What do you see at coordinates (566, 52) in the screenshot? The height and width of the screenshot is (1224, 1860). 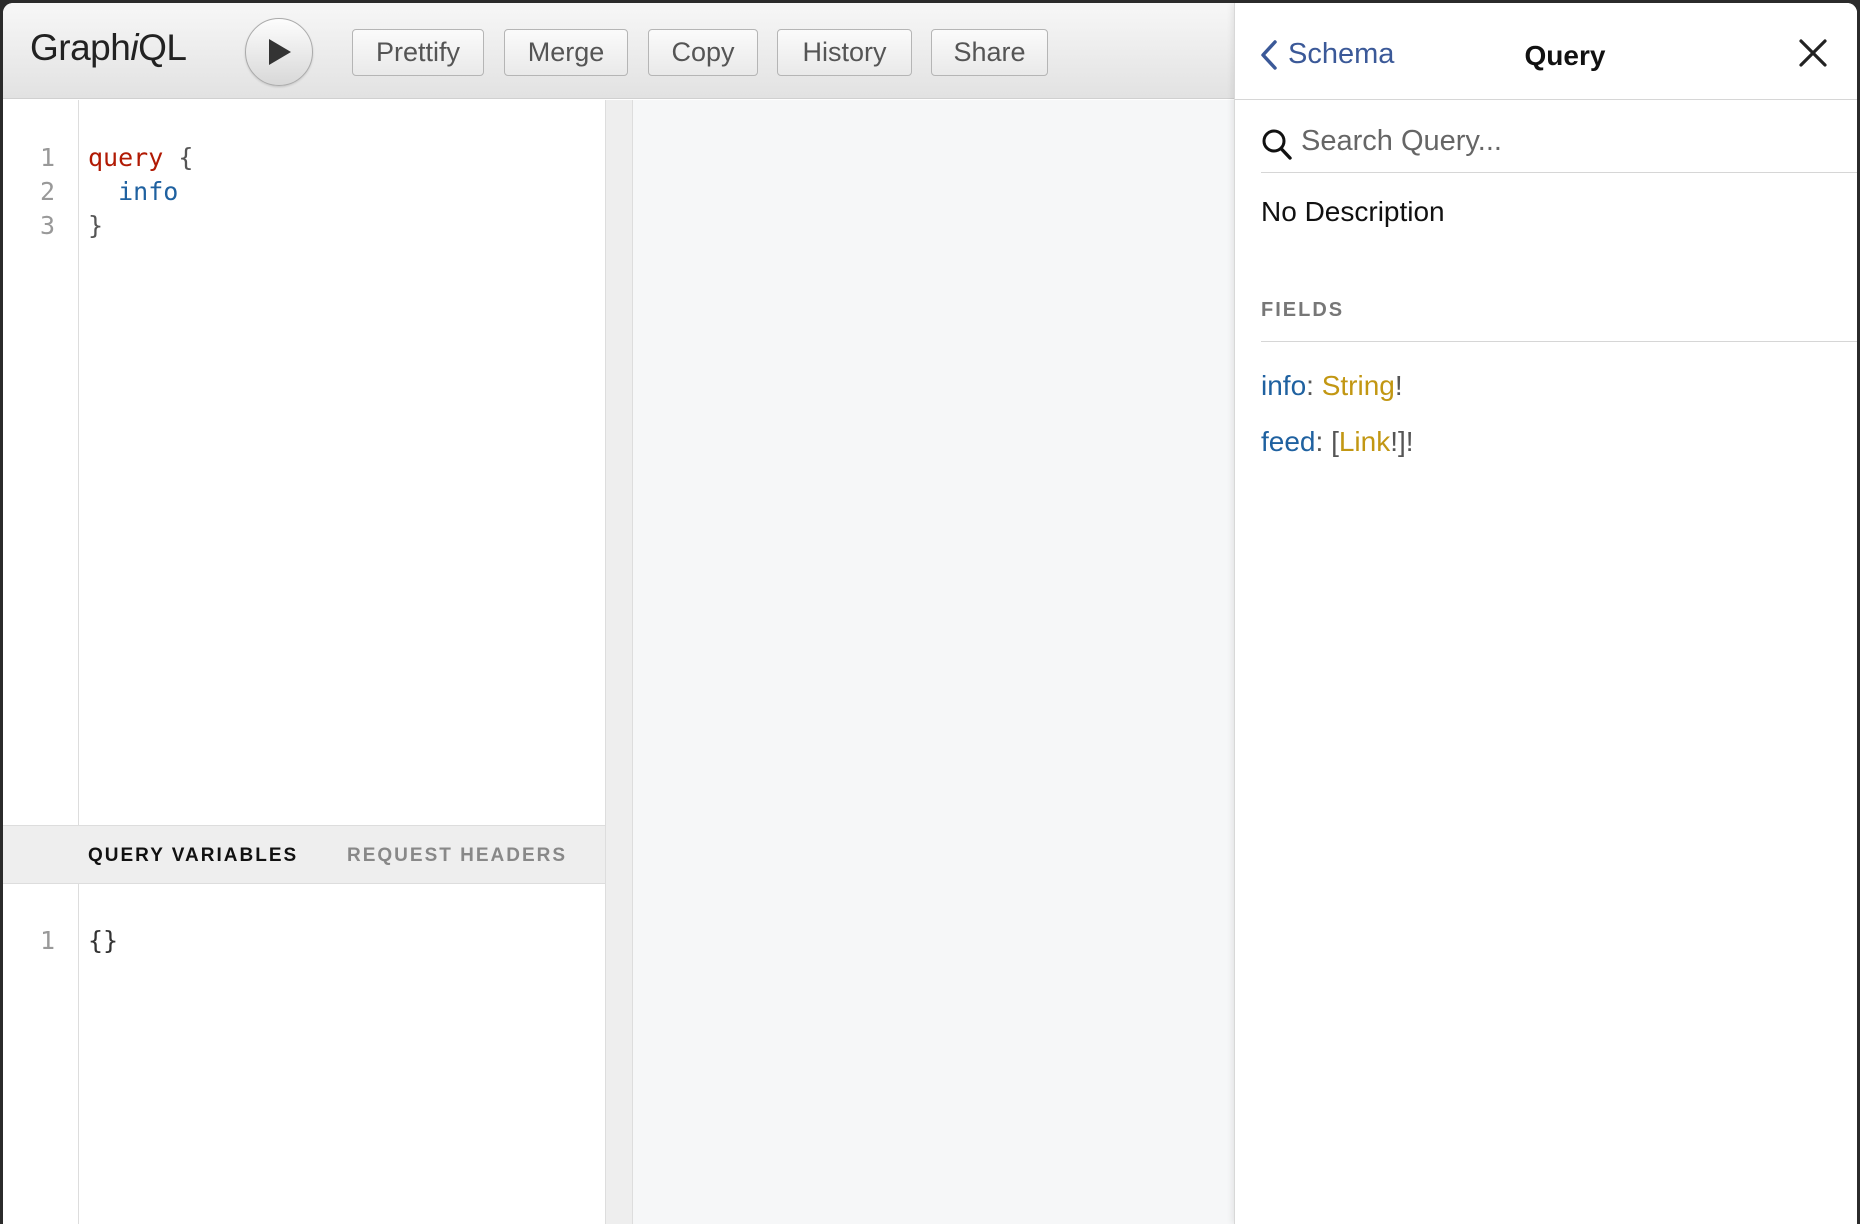 I see `merge-button: Merge` at bounding box center [566, 52].